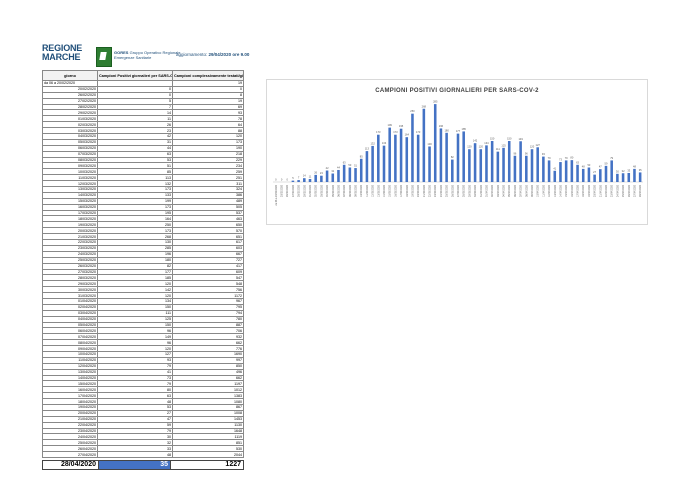 The width and height of the screenshot is (696, 492). What do you see at coordinates (133, 57) in the screenshot?
I see `org-line2: Emergenze Sanitarie` at bounding box center [133, 57].